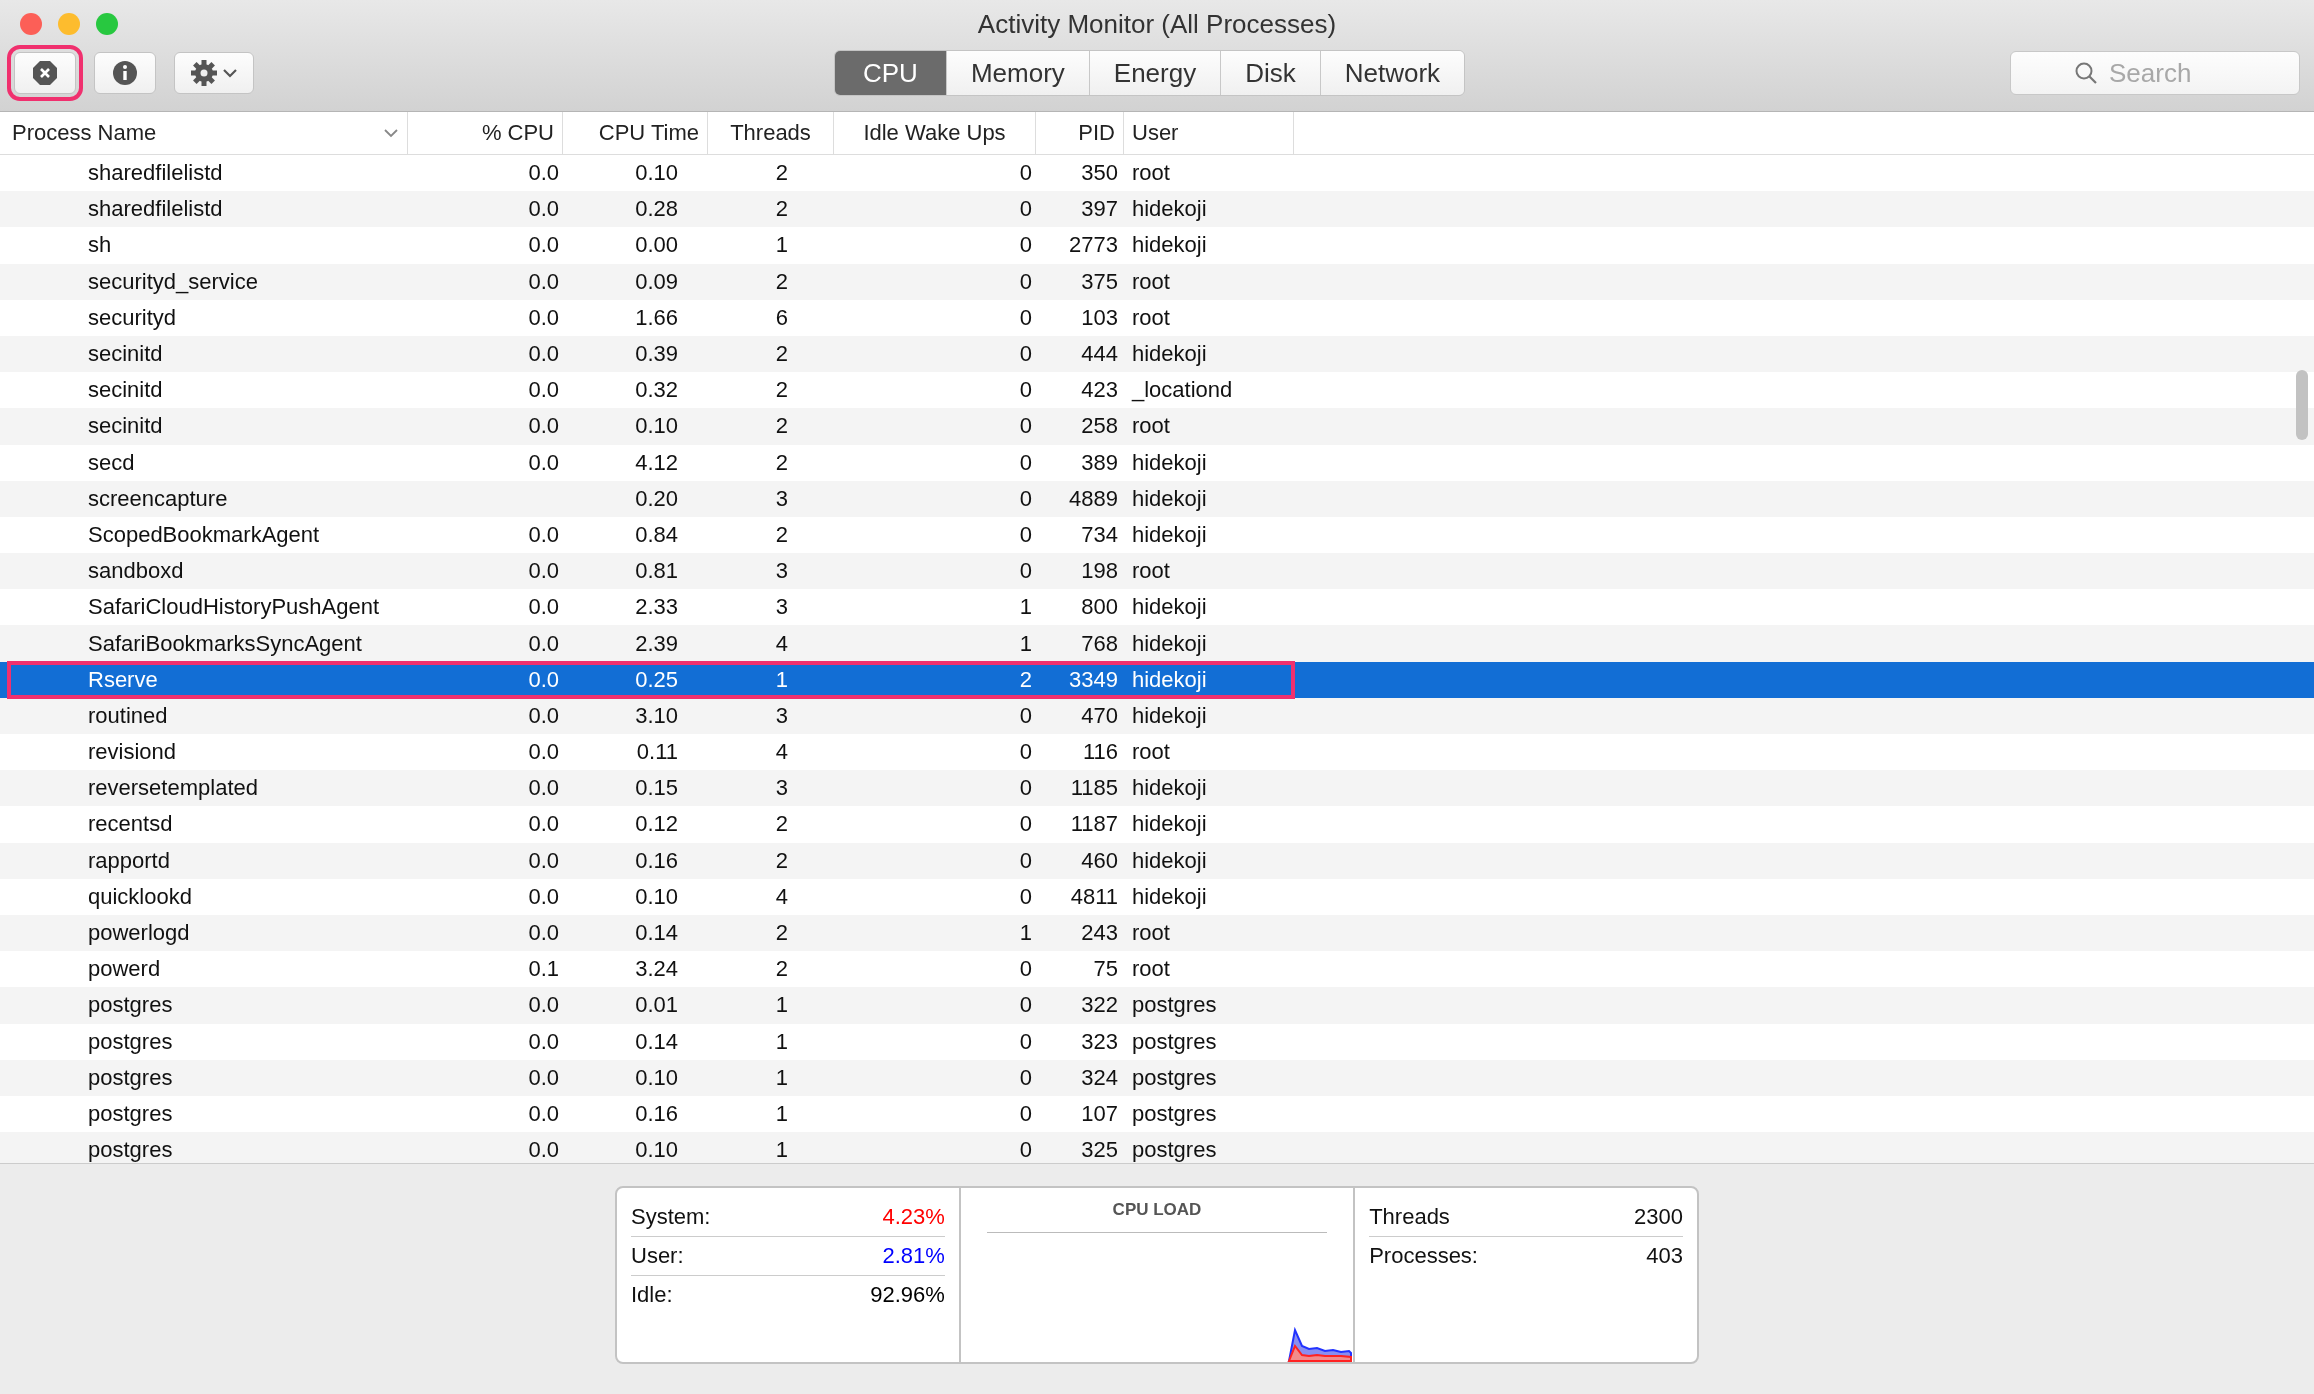  What do you see at coordinates (1080, 133) in the screenshot?
I see `column-header: PID` at bounding box center [1080, 133].